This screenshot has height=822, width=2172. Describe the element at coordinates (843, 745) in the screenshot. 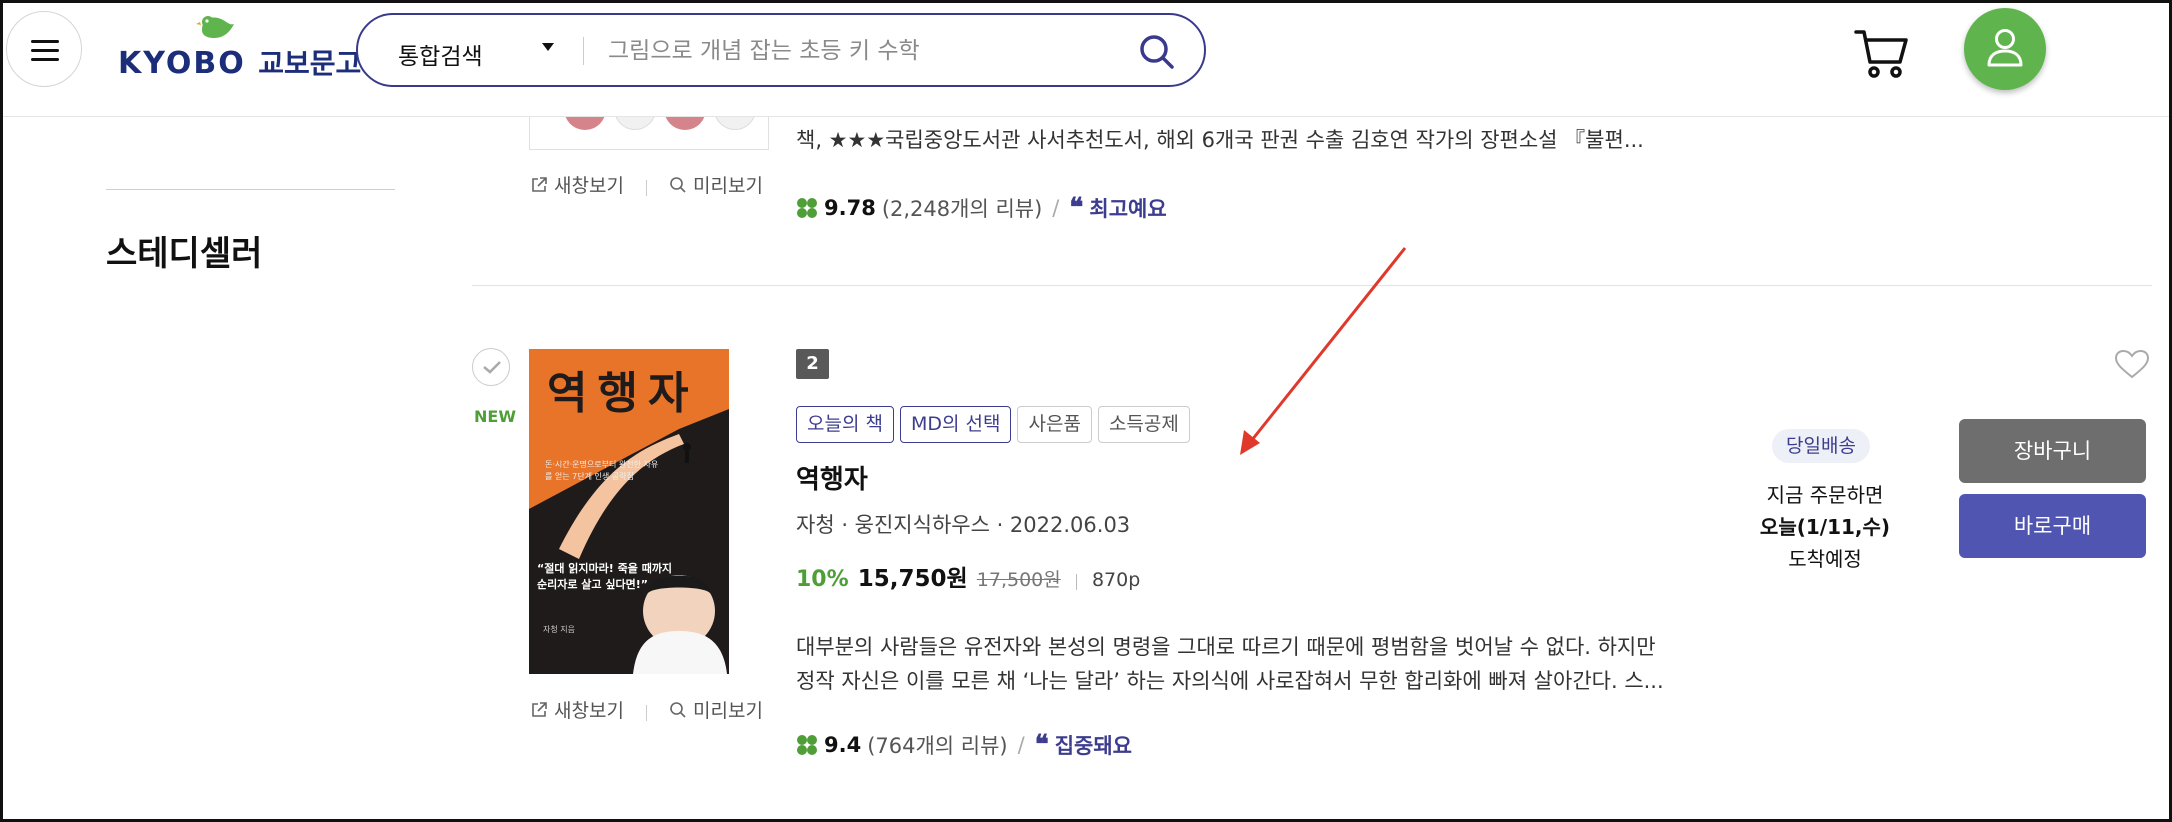

I see `rating-score: 9.4` at that location.